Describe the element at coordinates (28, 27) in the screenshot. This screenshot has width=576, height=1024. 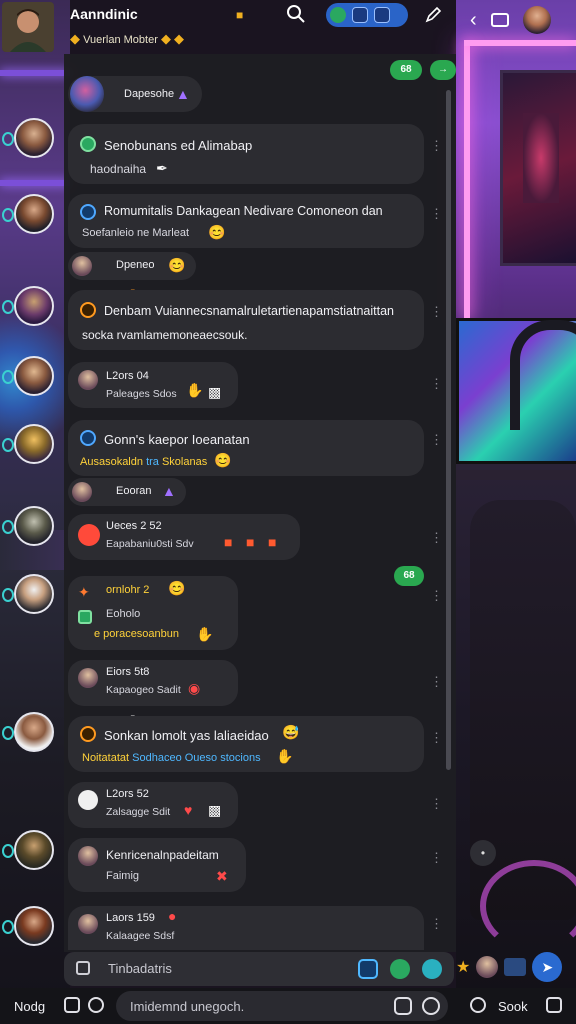
I see `profile-avatar` at that location.